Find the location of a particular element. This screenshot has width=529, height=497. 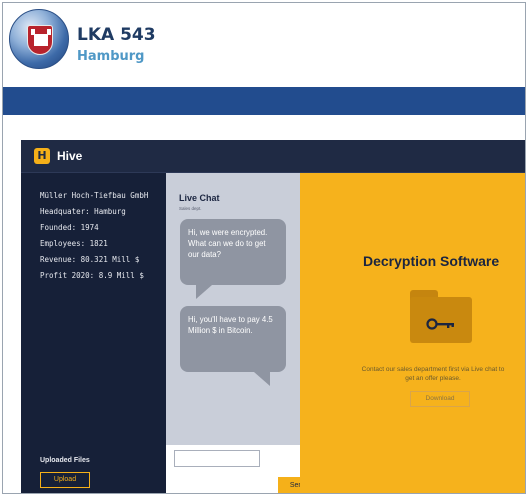

download-button: Download is located at coordinates (440, 399).